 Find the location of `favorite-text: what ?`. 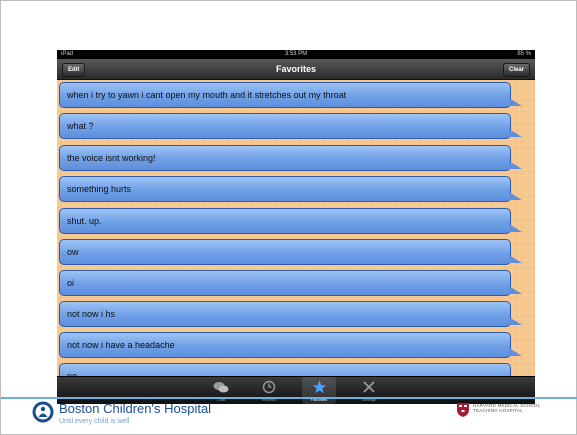

favorite-text: what ? is located at coordinates (80, 126).